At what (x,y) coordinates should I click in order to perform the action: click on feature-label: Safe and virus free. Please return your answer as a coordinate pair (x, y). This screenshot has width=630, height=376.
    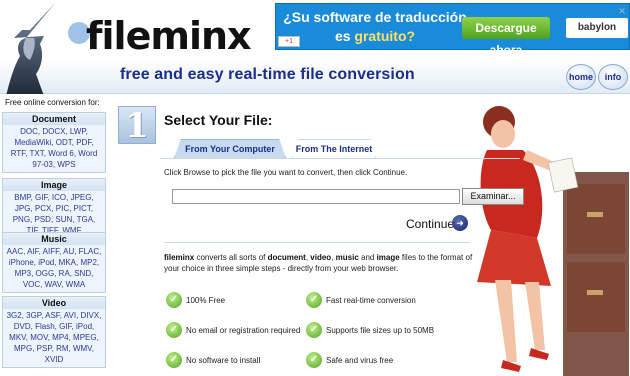
    Looking at the image, I should click on (360, 360).